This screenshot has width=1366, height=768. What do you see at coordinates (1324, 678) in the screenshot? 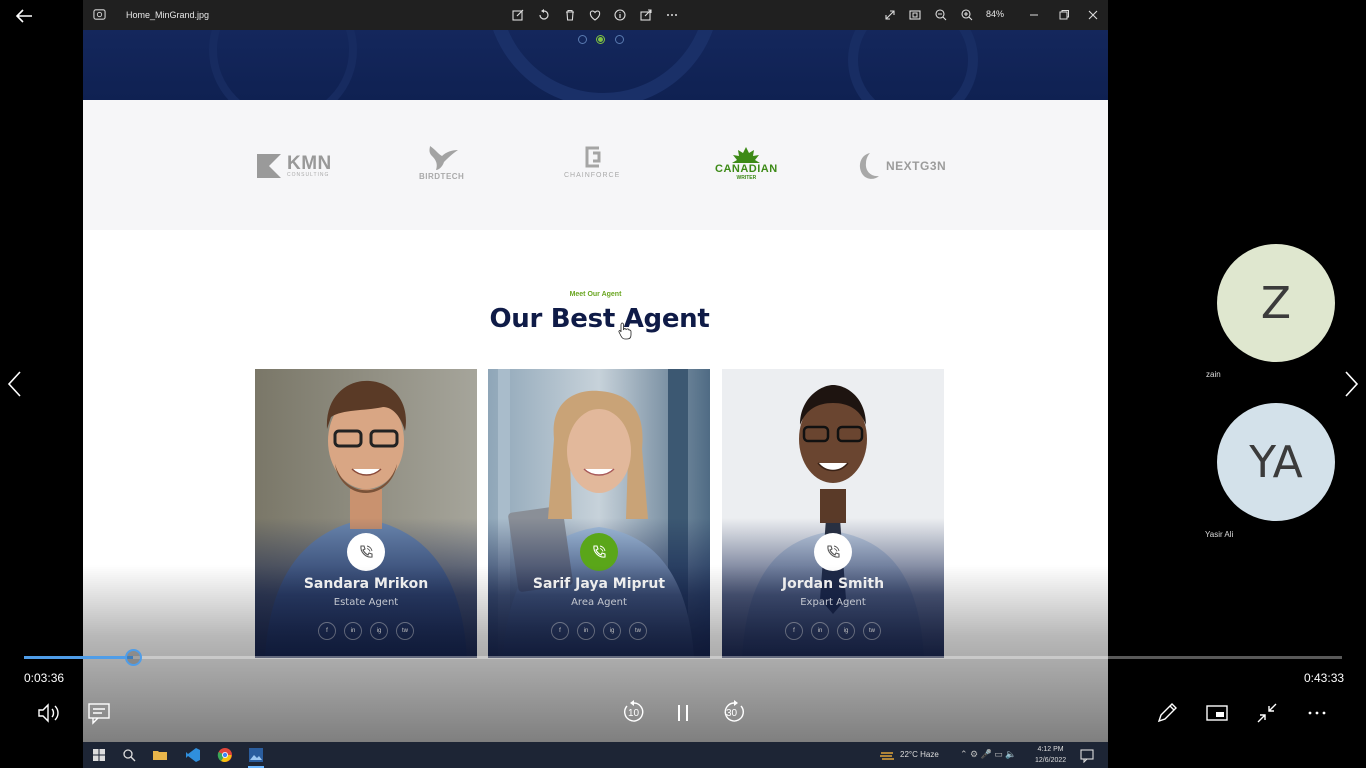
I see `total-time: 0:43:33` at bounding box center [1324, 678].